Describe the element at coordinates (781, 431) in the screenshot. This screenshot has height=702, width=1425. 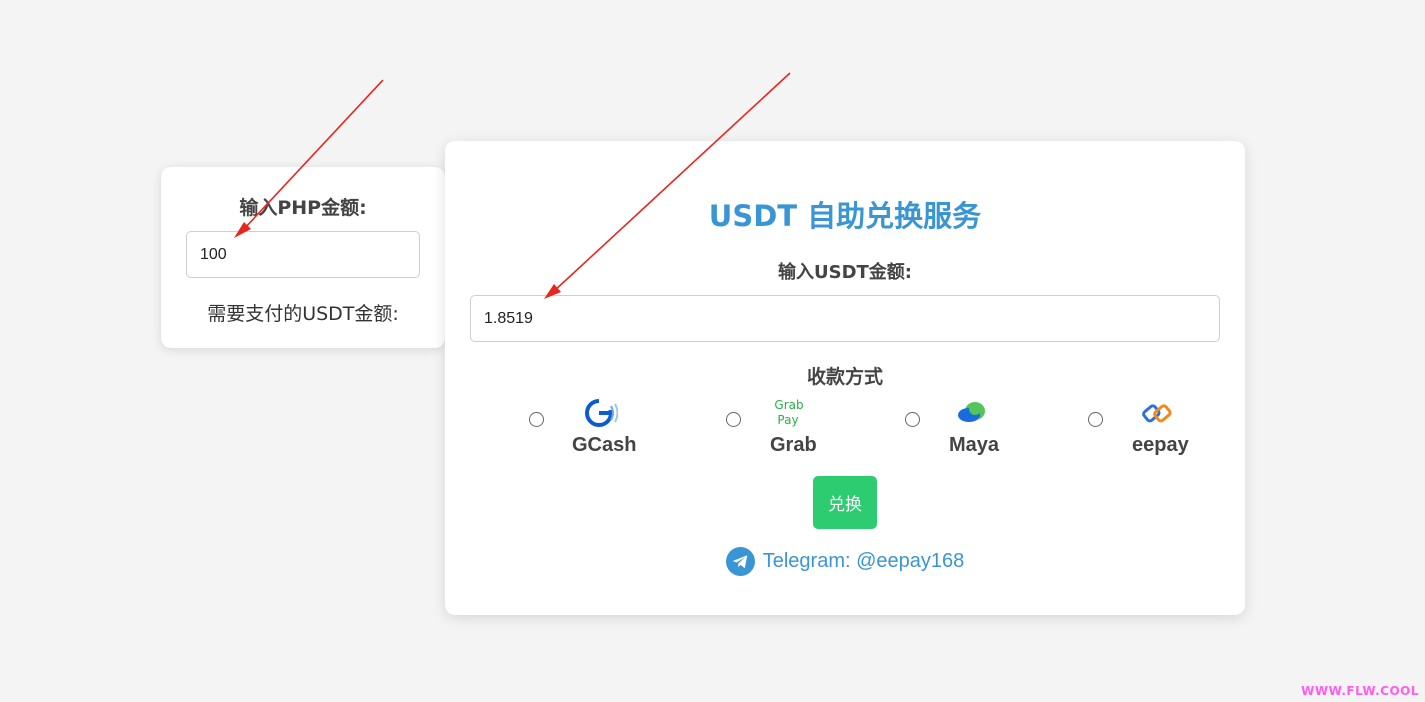
I see `payment-option-grab: Grab Pay Grab` at that location.